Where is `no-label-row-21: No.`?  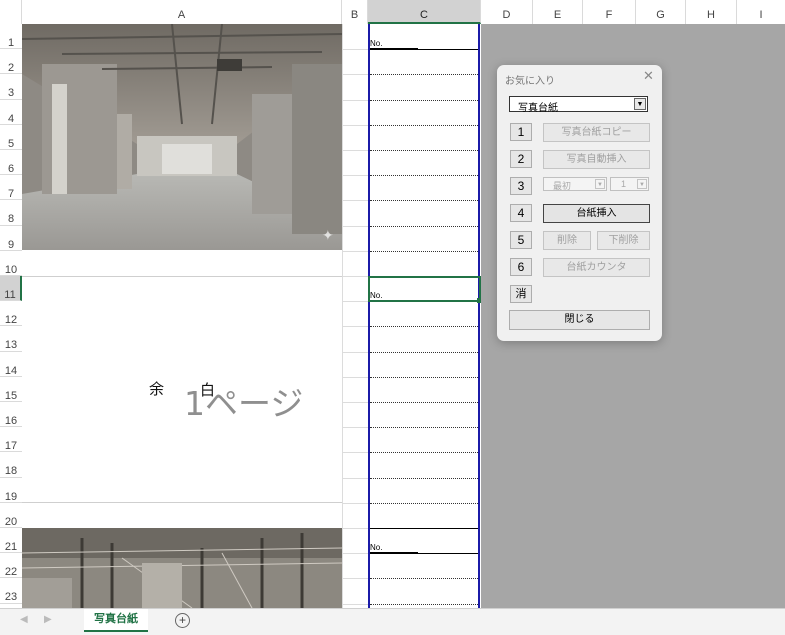
no-label-row-21: No. is located at coordinates (376, 547).